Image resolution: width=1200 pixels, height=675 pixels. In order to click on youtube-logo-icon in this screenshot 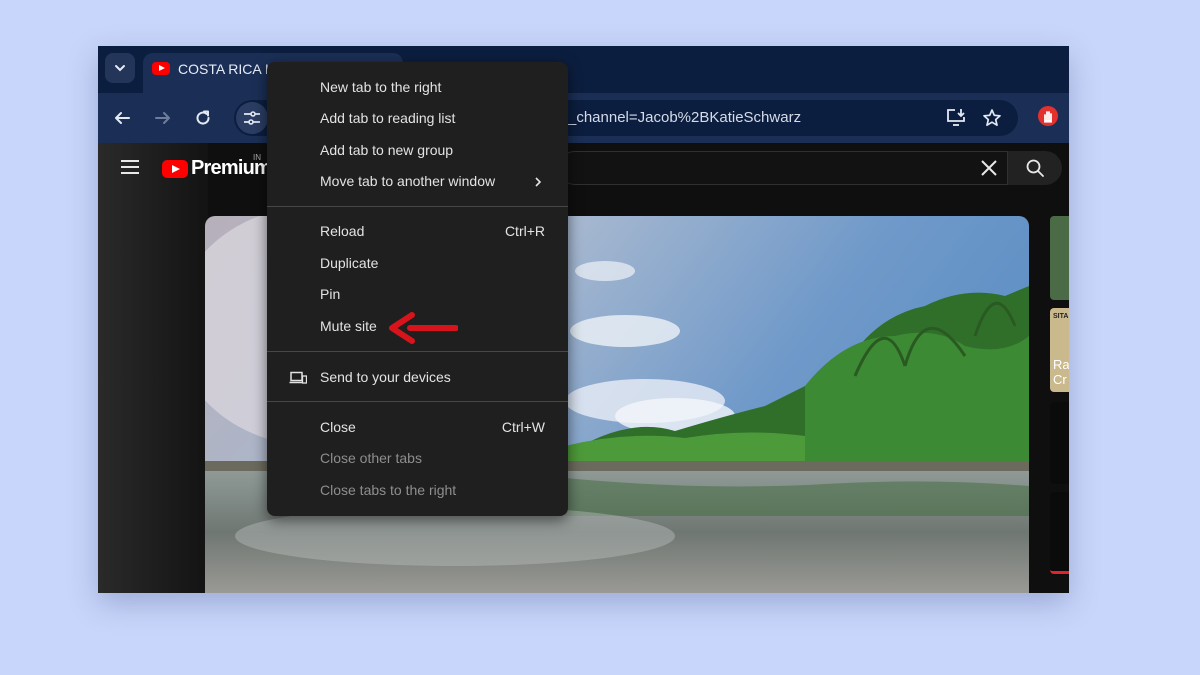, I will do `click(175, 169)`.